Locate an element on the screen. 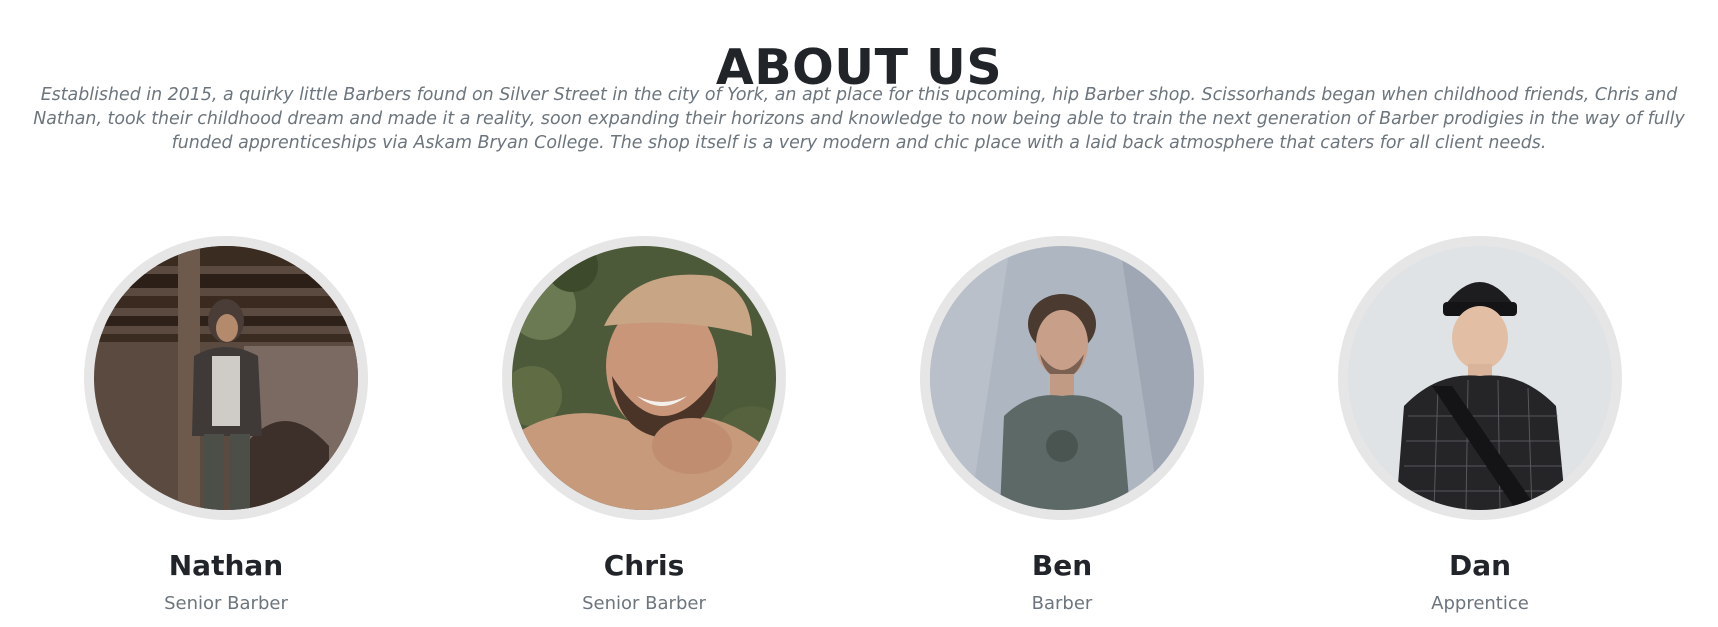 This screenshot has width=1718, height=627. team-member-chris: Chris Senior Barber is located at coordinates (644, 431).